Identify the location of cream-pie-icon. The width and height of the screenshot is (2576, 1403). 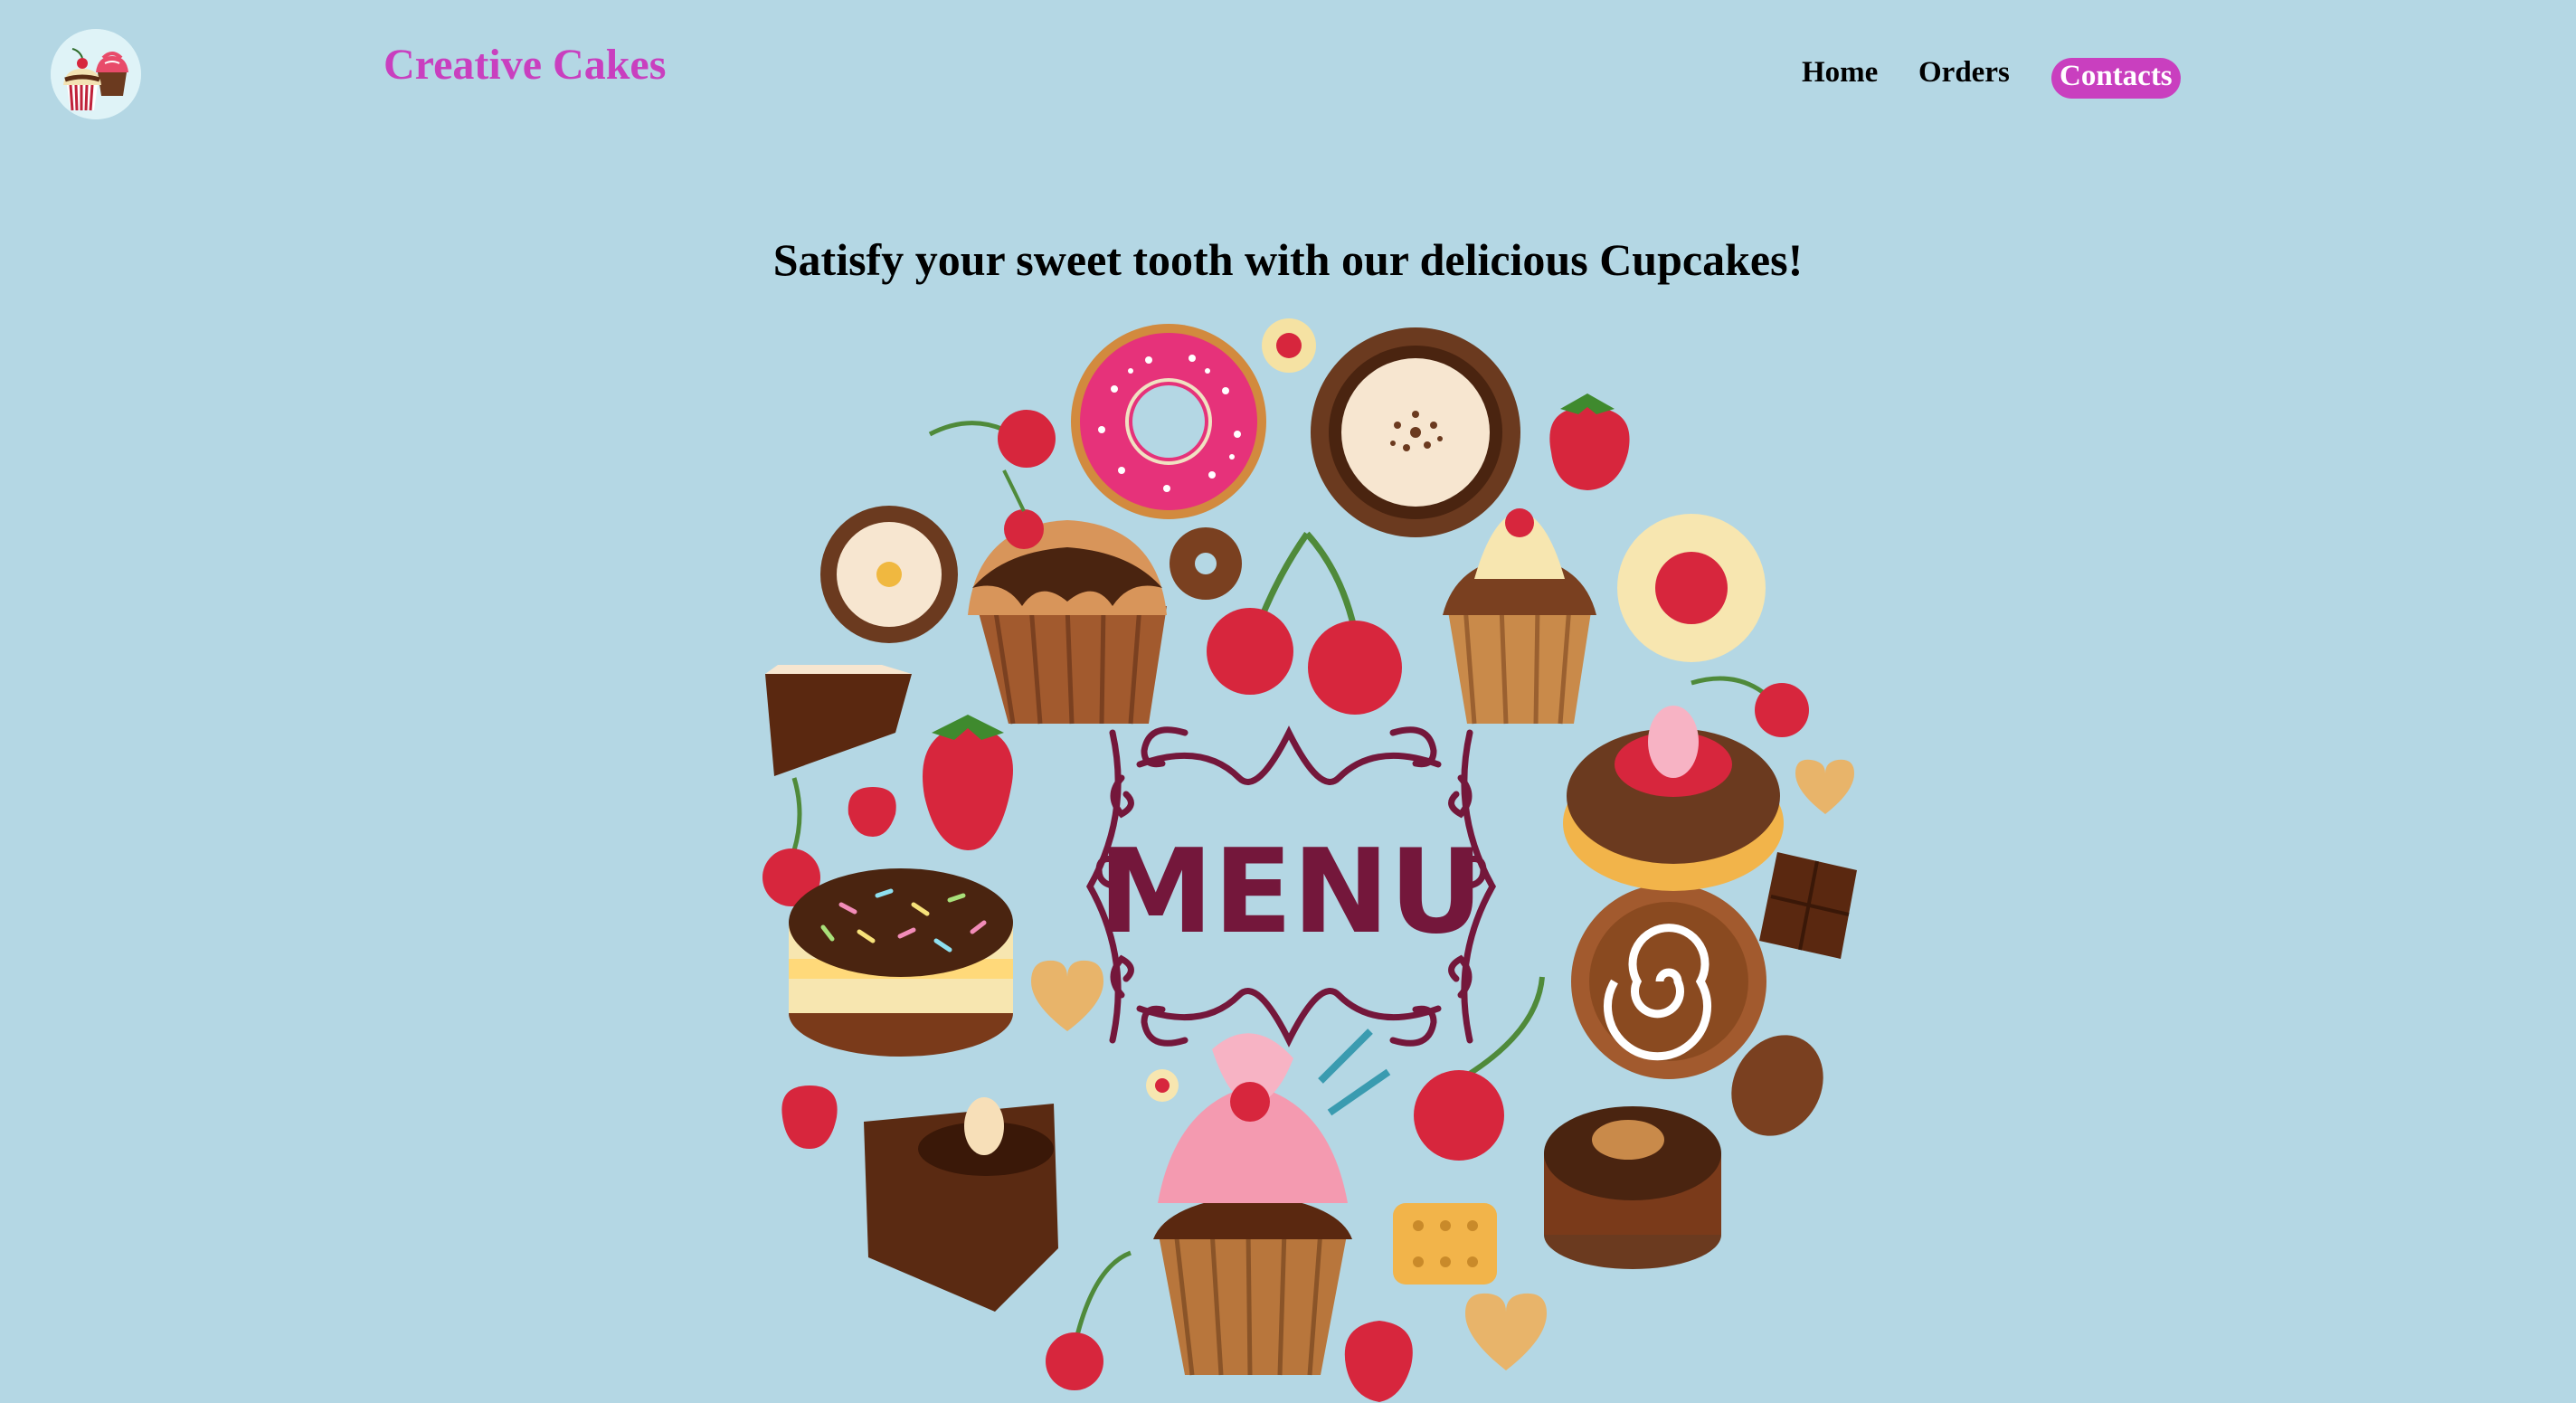
(1674, 798).